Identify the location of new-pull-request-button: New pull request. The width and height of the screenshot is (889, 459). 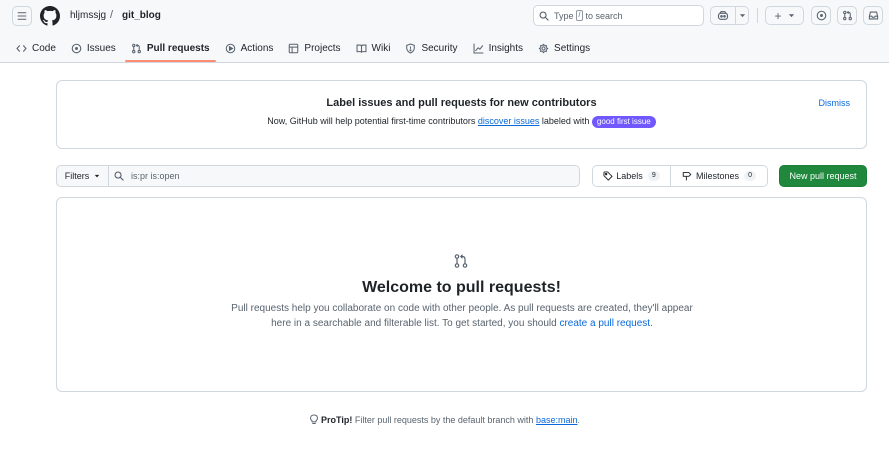
(823, 176).